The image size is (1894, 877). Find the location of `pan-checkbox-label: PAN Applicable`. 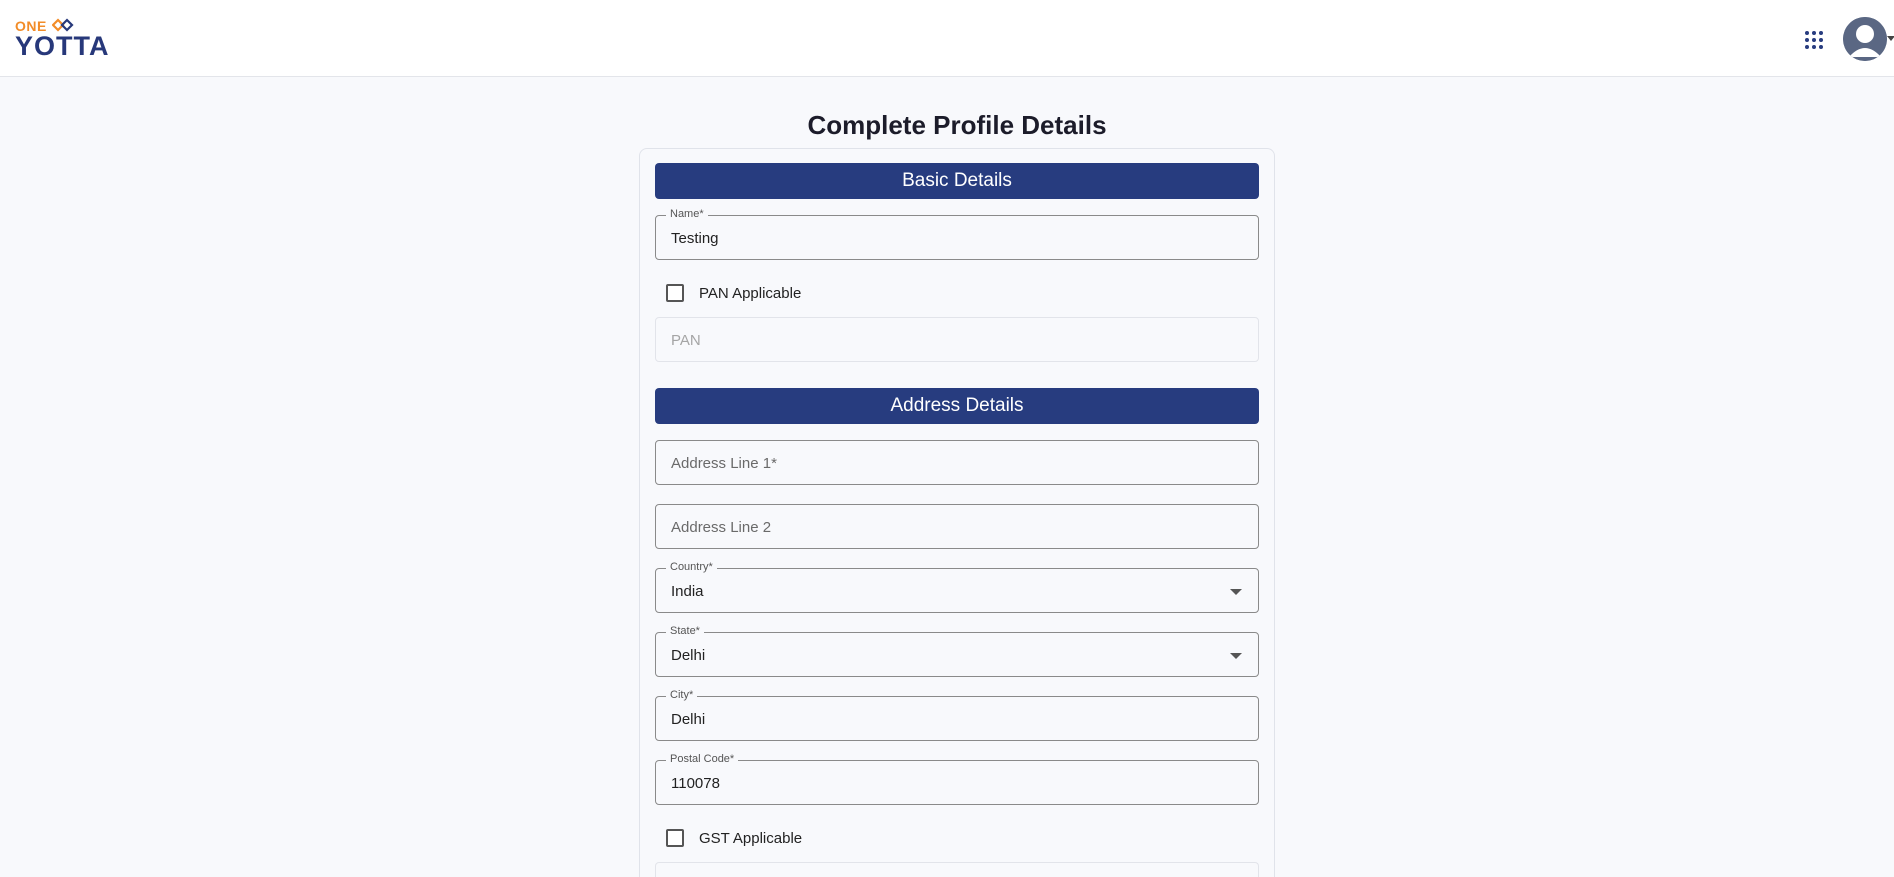

pan-checkbox-label: PAN Applicable is located at coordinates (750, 293).